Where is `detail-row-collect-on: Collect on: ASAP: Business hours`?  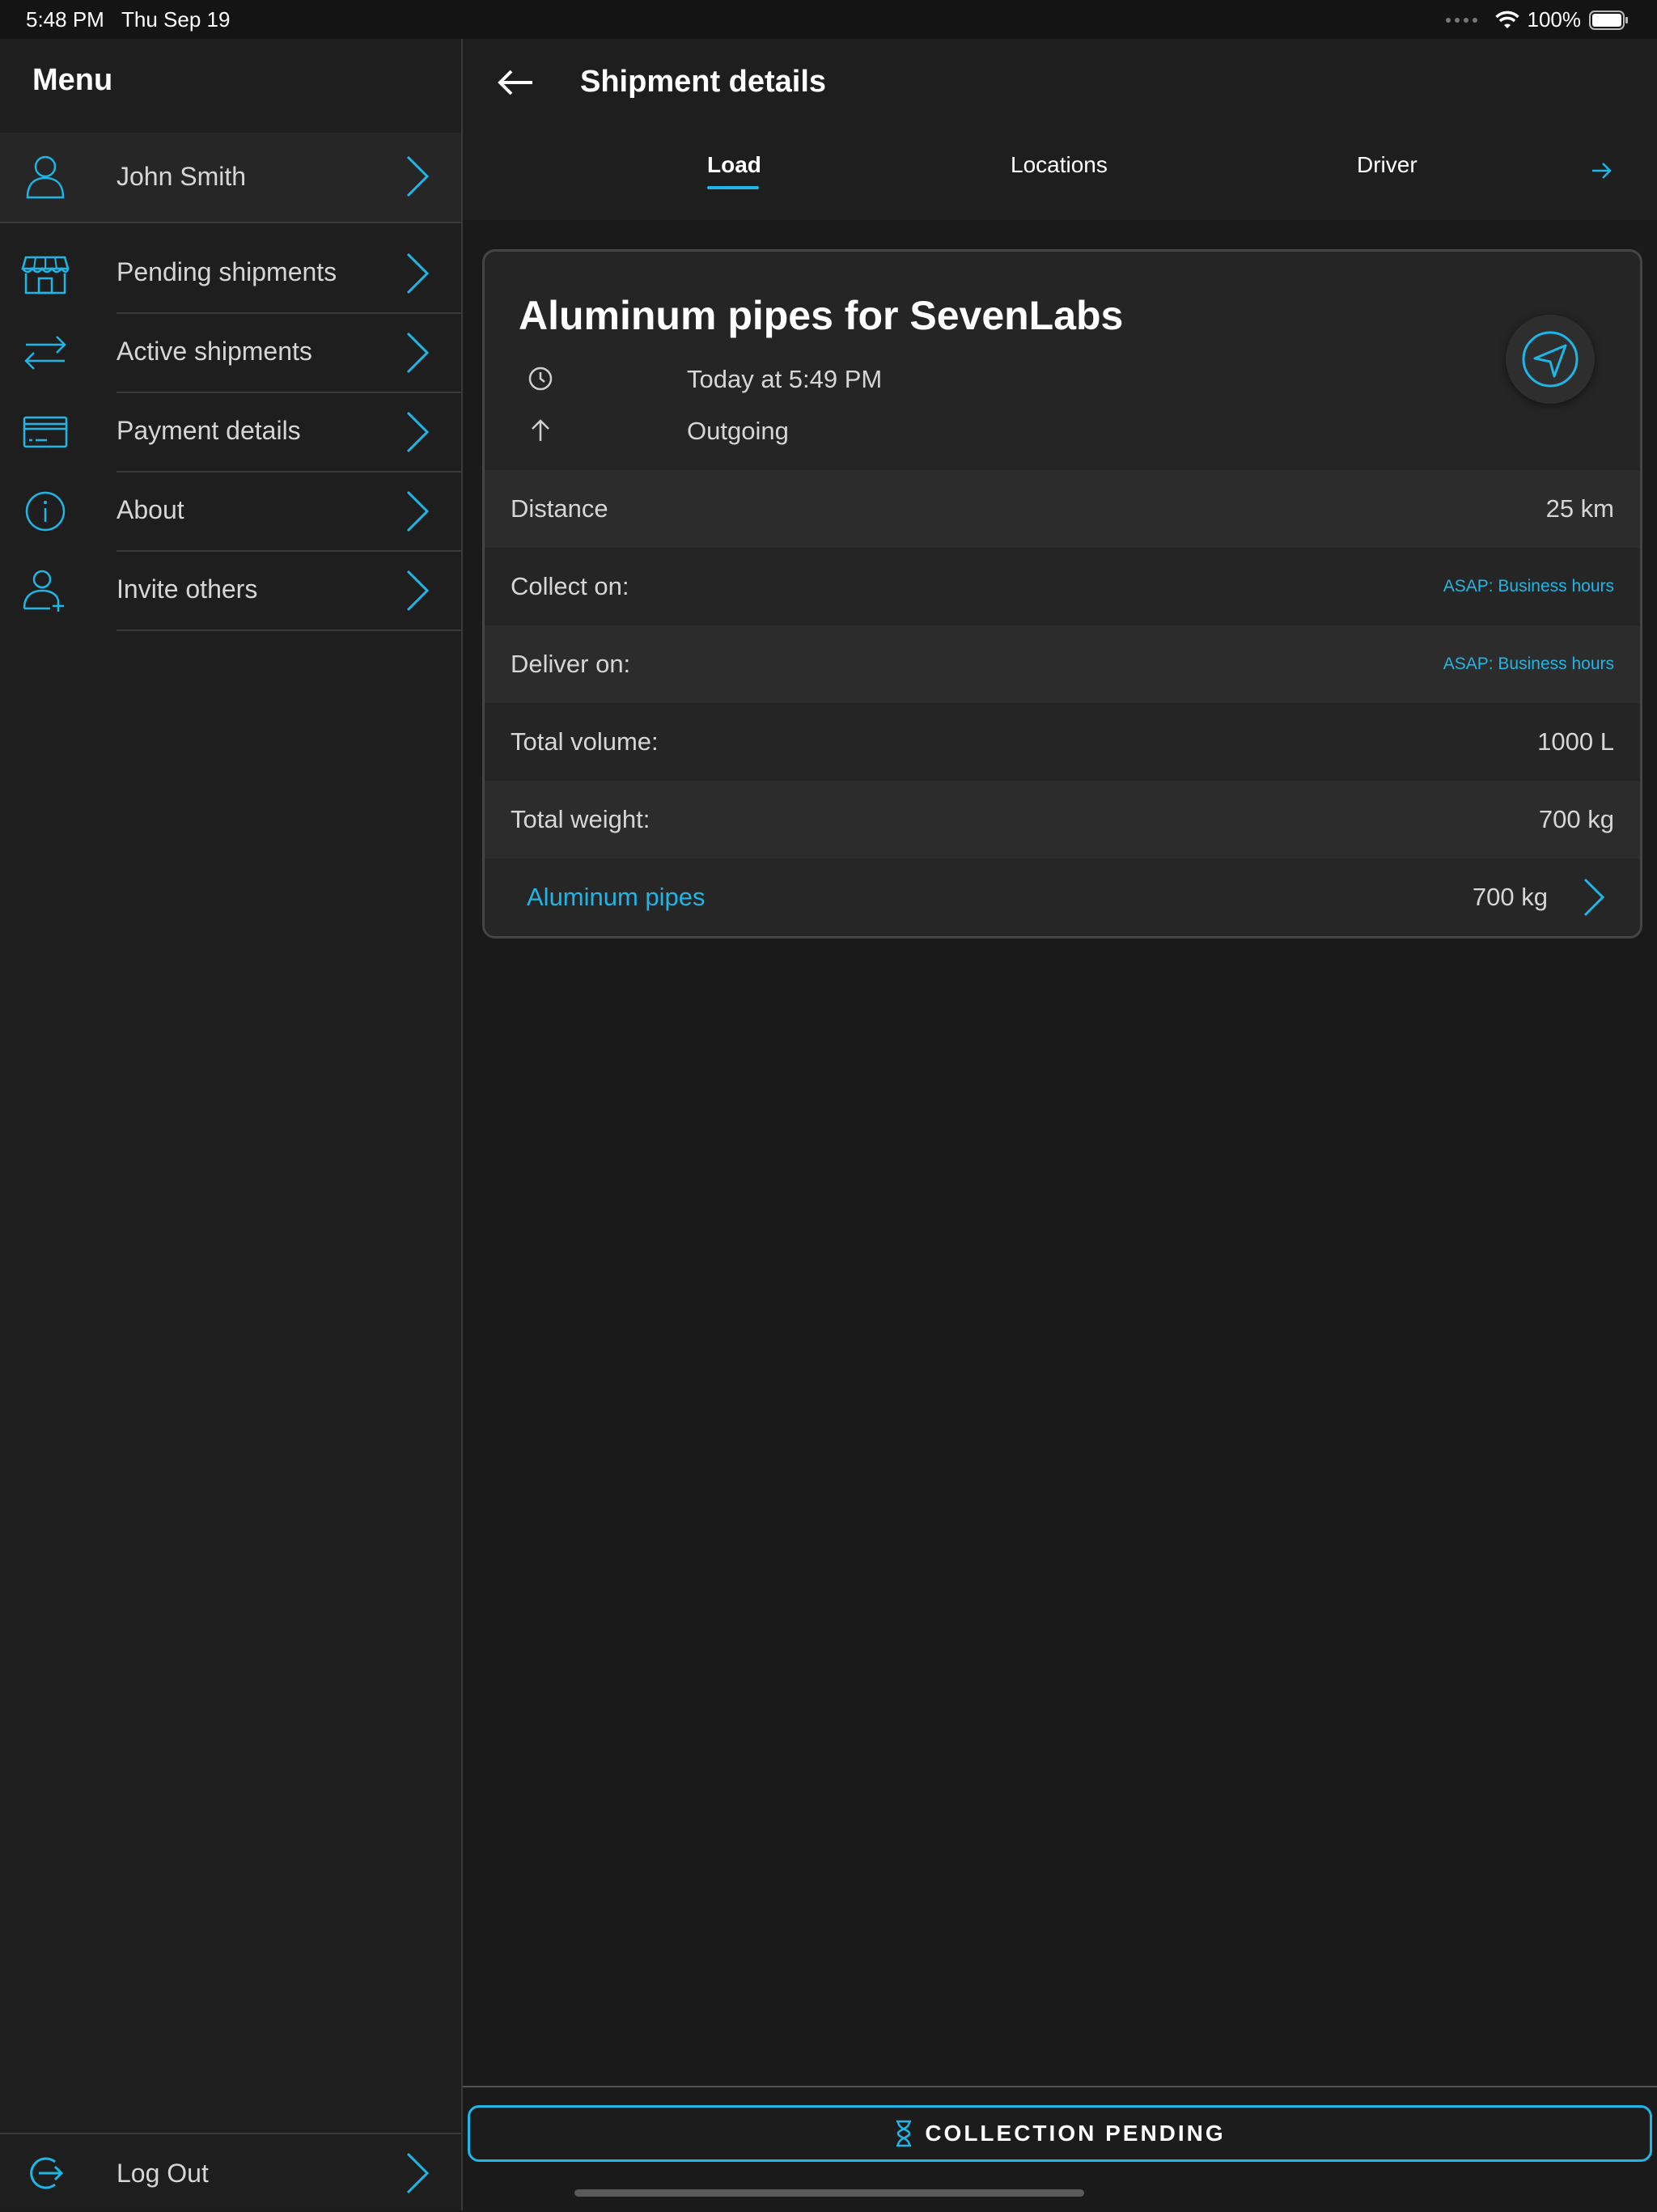 detail-row-collect-on: Collect on: ASAP: Business hours is located at coordinates (1062, 586).